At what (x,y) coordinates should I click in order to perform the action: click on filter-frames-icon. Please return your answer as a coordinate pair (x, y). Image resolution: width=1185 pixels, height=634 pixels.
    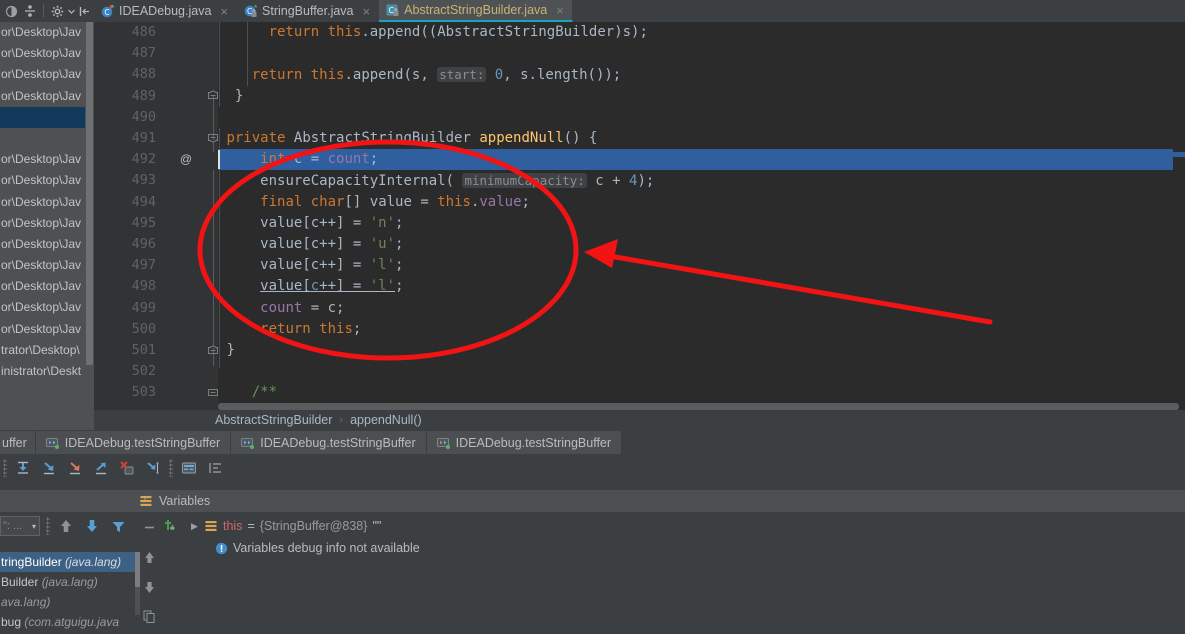
    Looking at the image, I should click on (118, 526).